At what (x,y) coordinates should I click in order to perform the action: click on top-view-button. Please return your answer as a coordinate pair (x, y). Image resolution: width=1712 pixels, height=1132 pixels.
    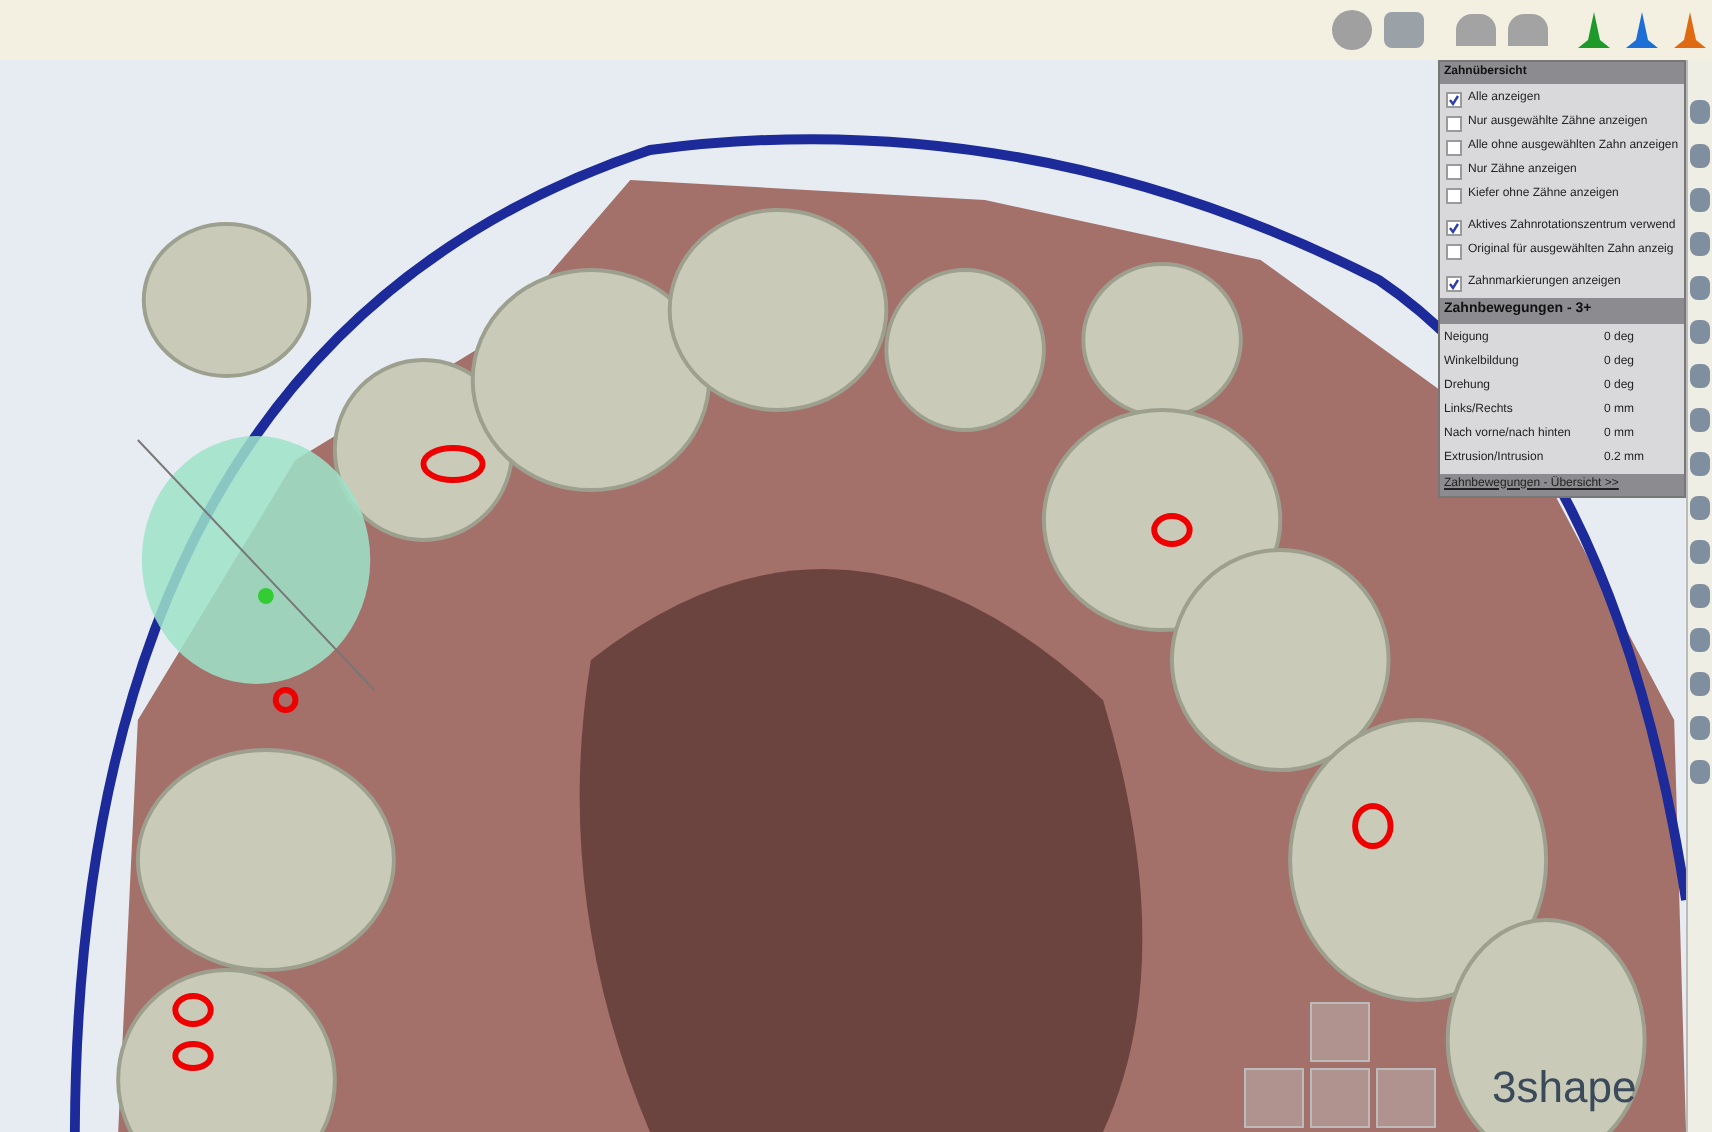
    Looking at the image, I should click on (1340, 1032).